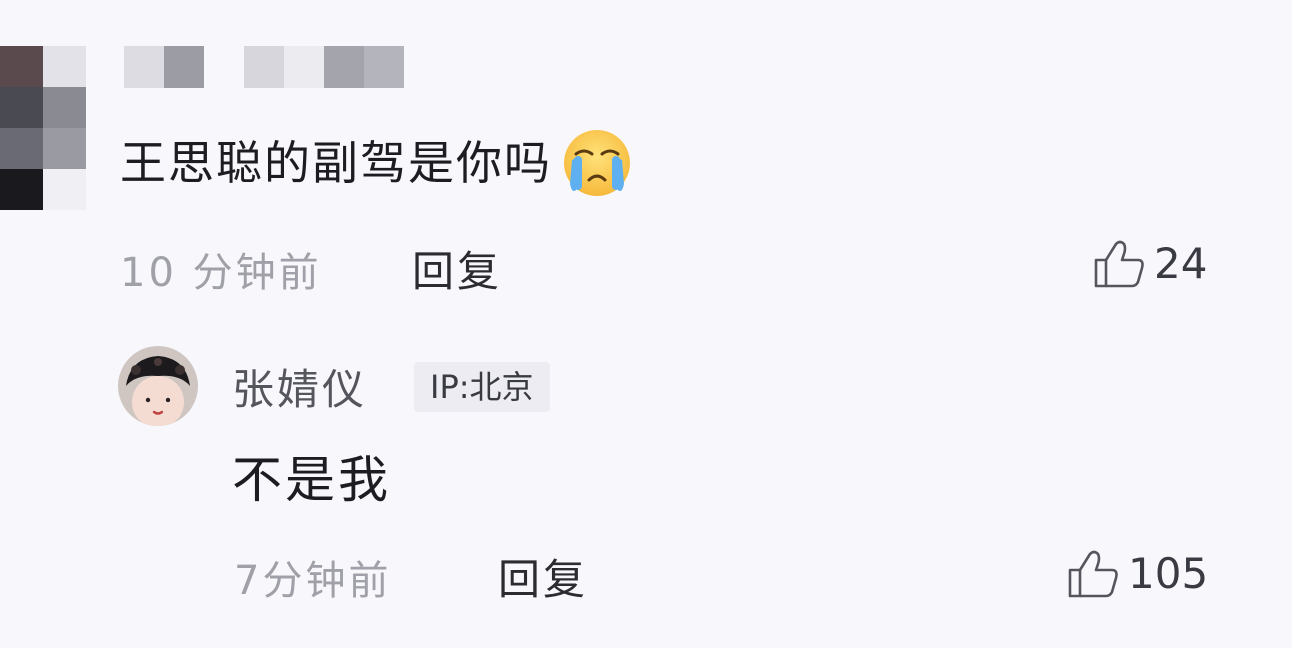 The height and width of the screenshot is (648, 1292). What do you see at coordinates (482, 387) in the screenshot?
I see `ip-location-badge: IP:北京` at bounding box center [482, 387].